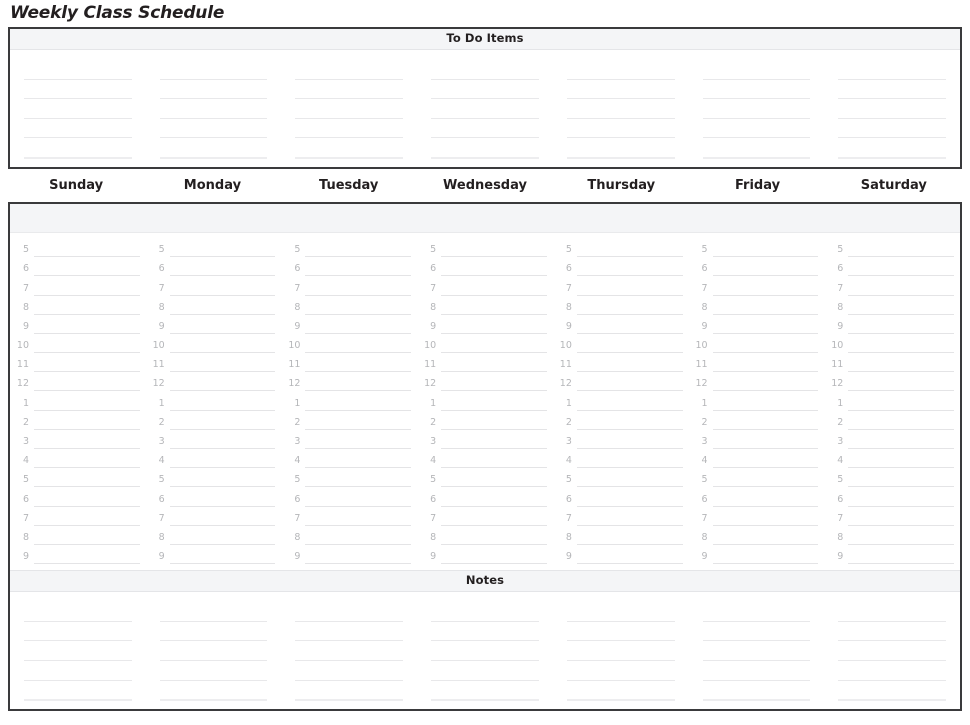  I want to click on schedule-hour-row: 4, so click(890, 458).